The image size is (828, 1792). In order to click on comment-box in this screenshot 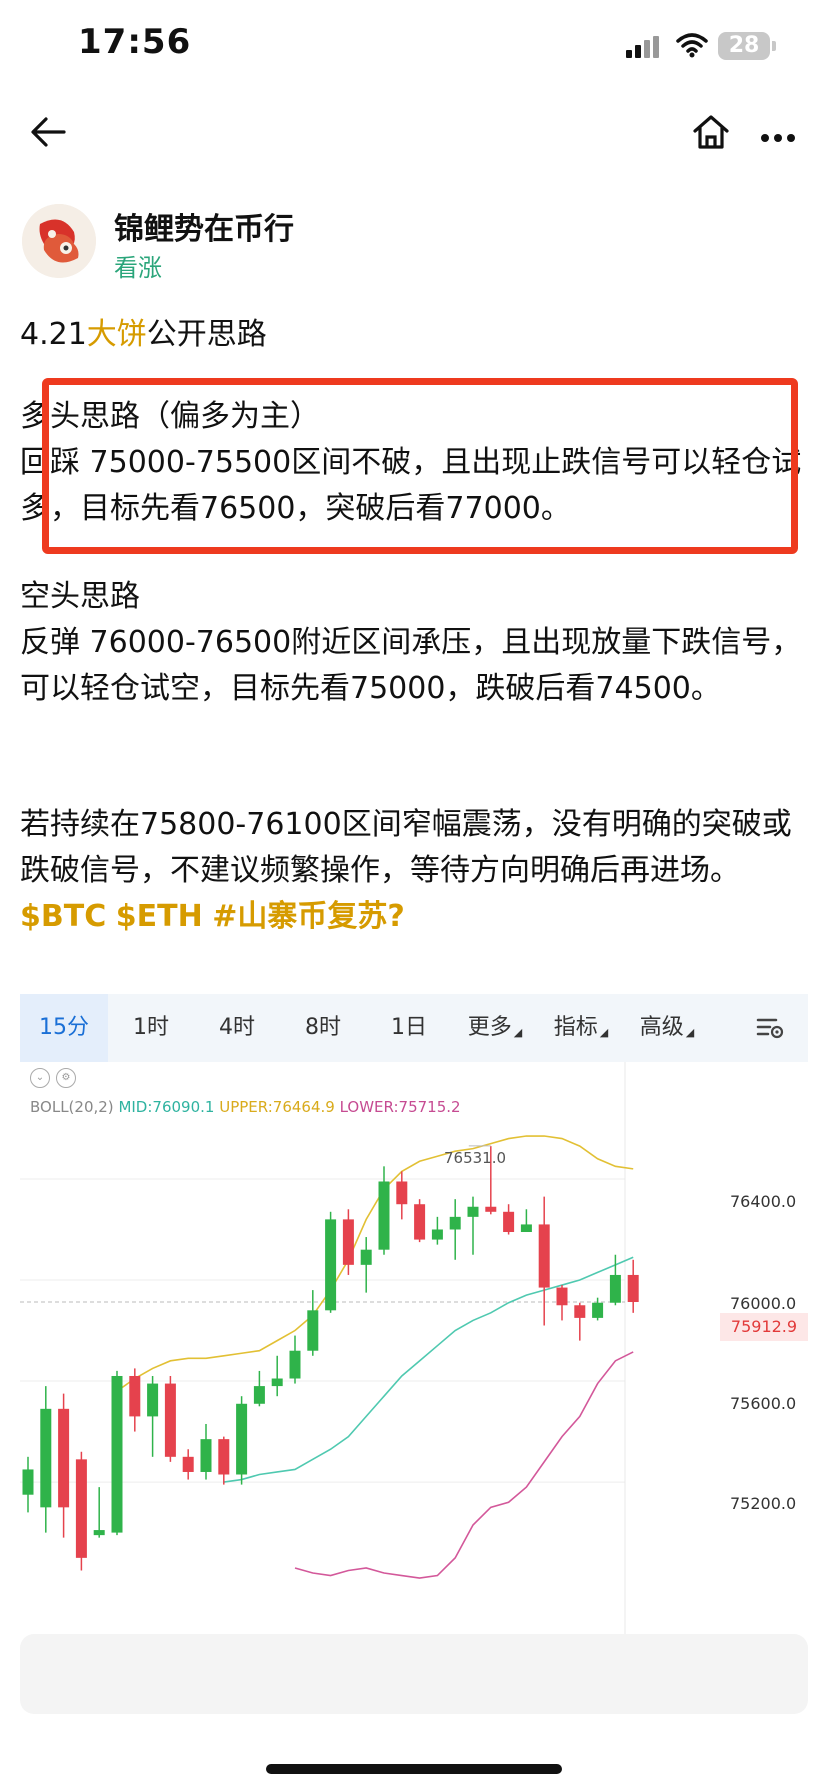, I will do `click(414, 1674)`.